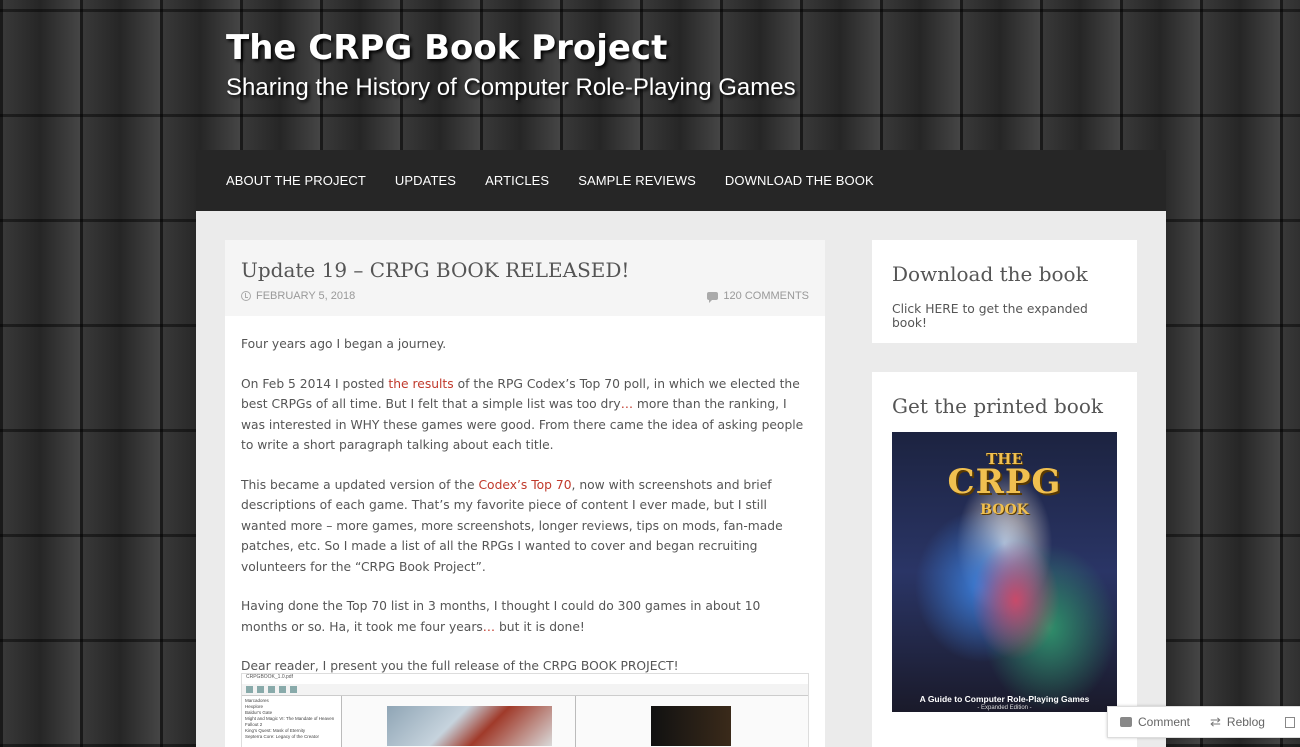  I want to click on download-link: Click HERE to get the expanded book!, so click(1004, 316).